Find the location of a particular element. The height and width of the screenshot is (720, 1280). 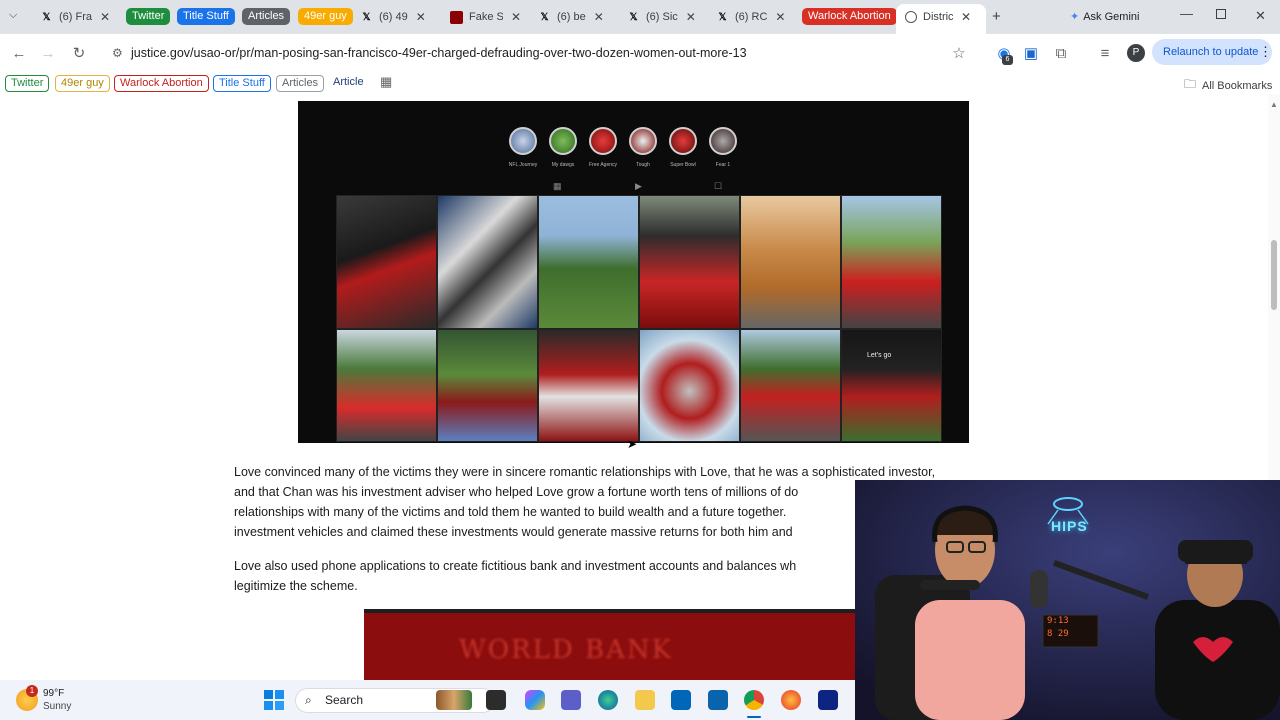

tab-group-49er-guy: 49er guy is located at coordinates (325, 16).